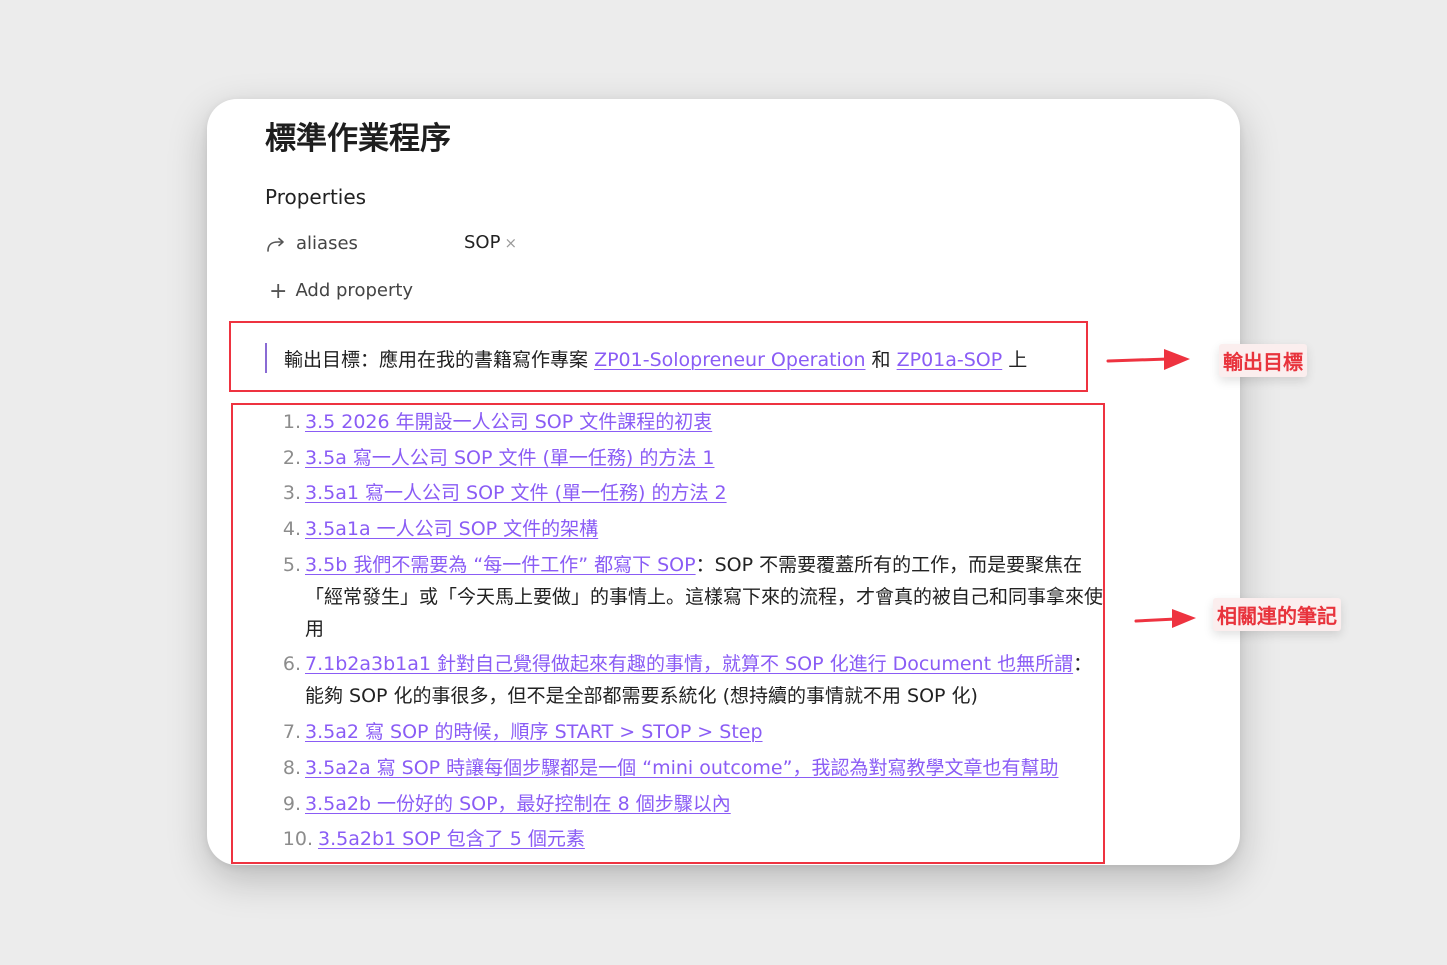 This screenshot has height=965, width=1447. I want to click on related-annotation-label: 相關連的筆記, so click(1277, 614).